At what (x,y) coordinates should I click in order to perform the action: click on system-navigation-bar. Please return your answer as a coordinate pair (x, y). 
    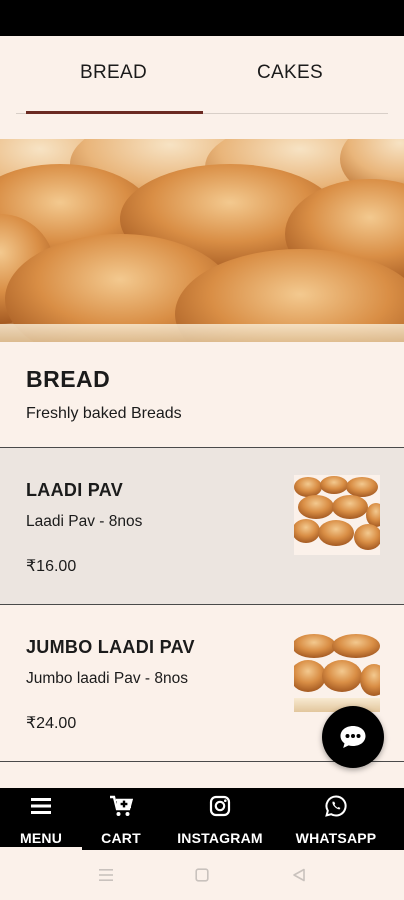
    Looking at the image, I should click on (202, 875).